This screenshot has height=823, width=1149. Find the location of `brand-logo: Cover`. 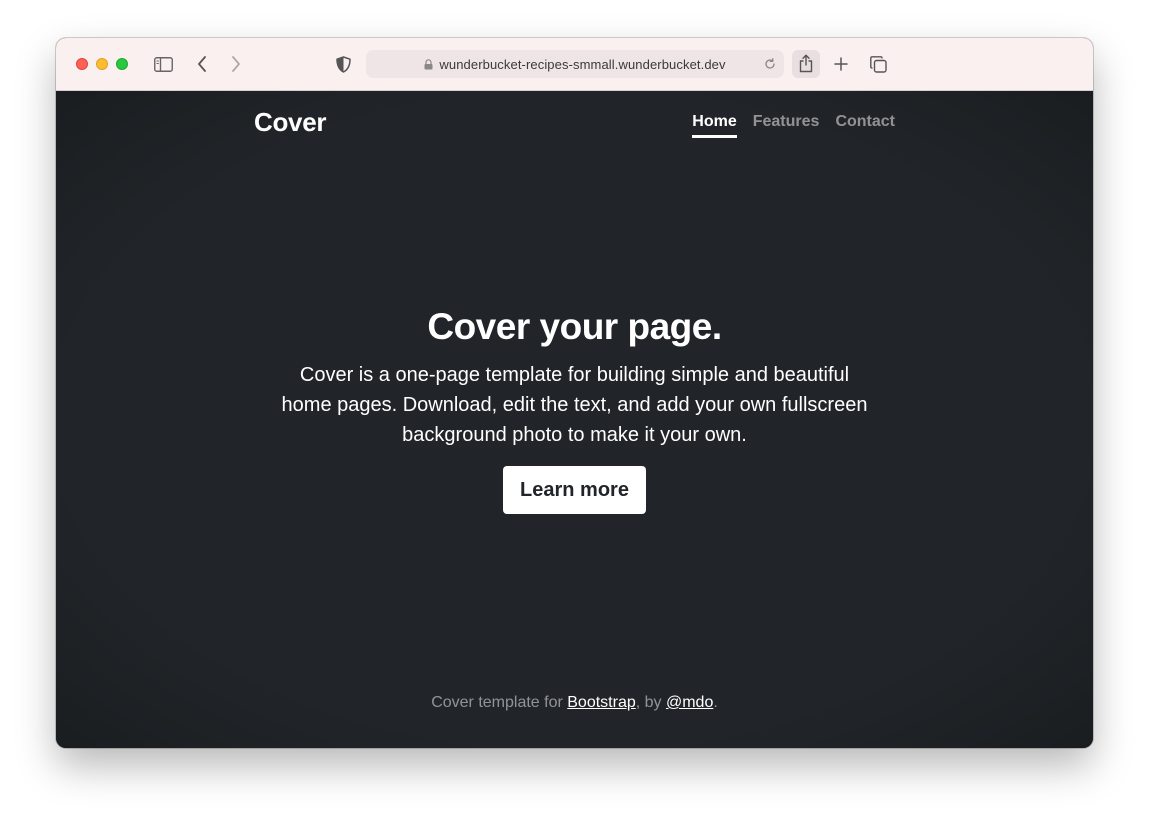

brand-logo: Cover is located at coordinates (290, 122).